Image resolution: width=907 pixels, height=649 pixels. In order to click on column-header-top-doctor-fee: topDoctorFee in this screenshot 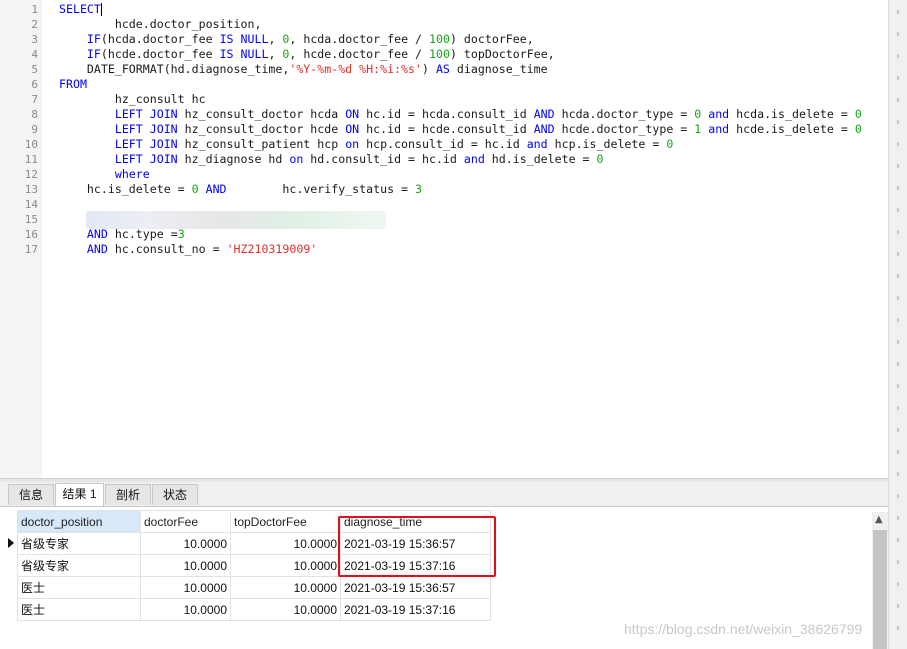, I will do `click(285, 521)`.